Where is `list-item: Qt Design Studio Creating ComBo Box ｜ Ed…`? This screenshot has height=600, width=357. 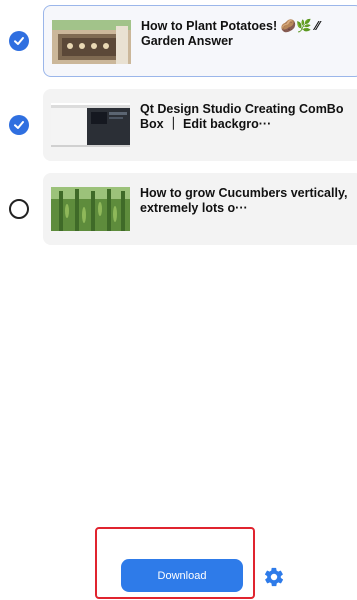
list-item: Qt Design Studio Creating ComBo Box ｜ Ed… is located at coordinates (178, 125).